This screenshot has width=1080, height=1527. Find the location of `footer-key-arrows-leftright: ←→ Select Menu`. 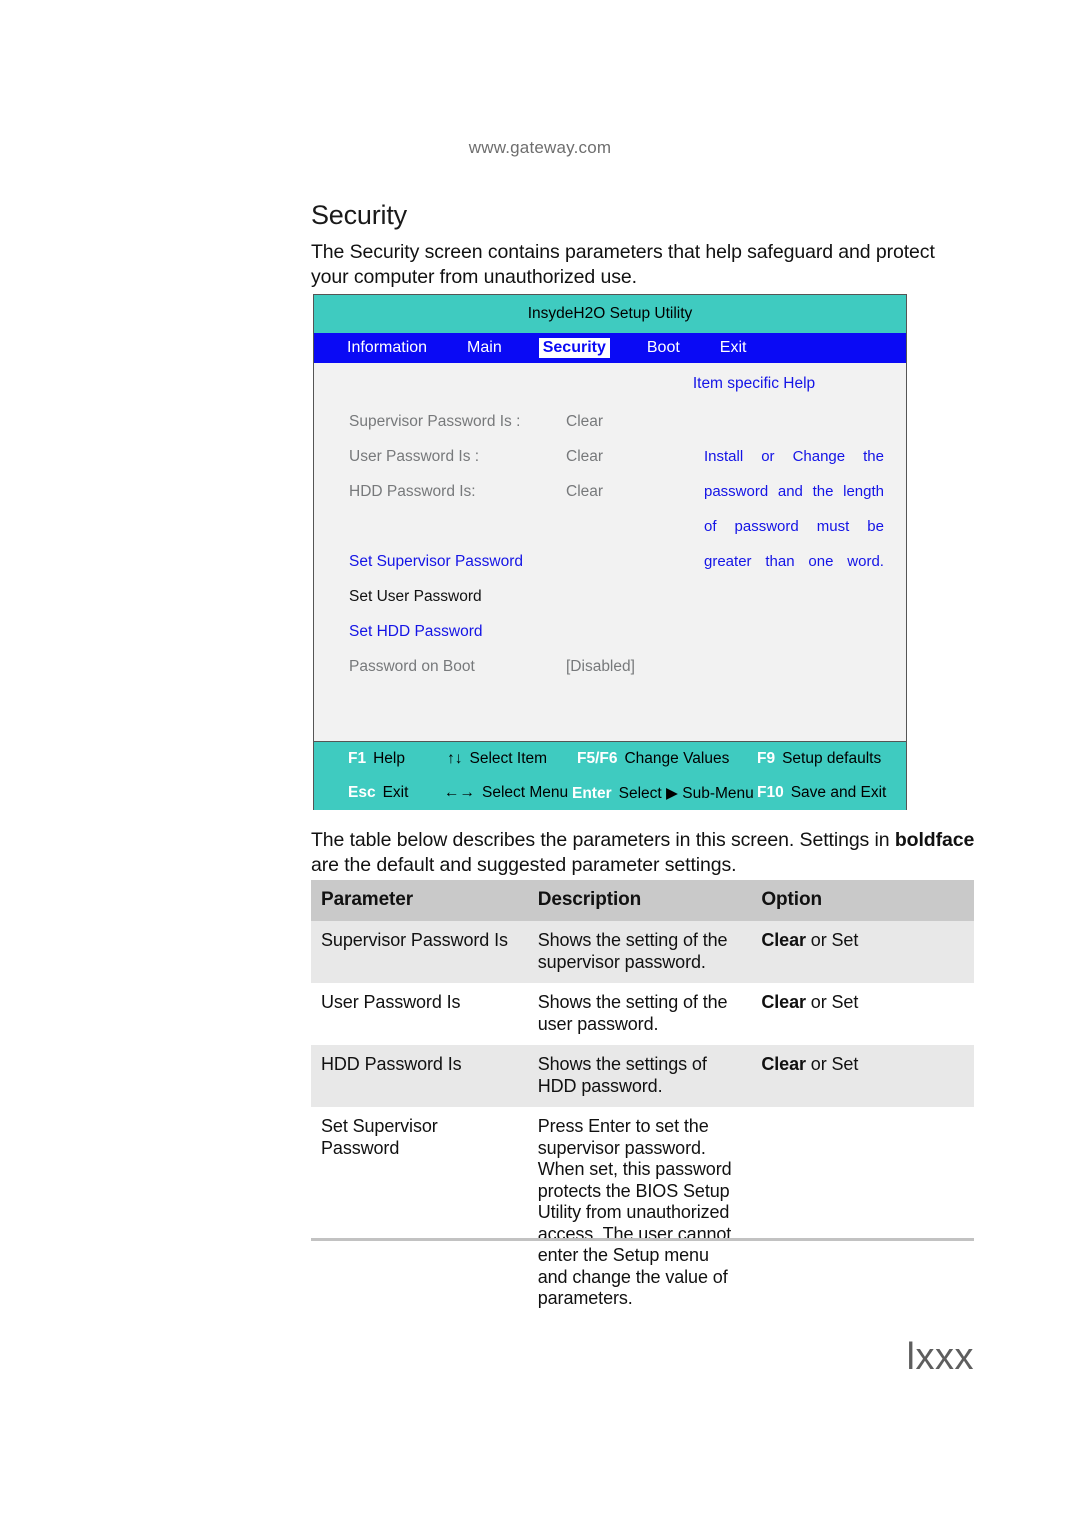

footer-key-arrows-leftright: ←→ Select Menu is located at coordinates (506, 793).